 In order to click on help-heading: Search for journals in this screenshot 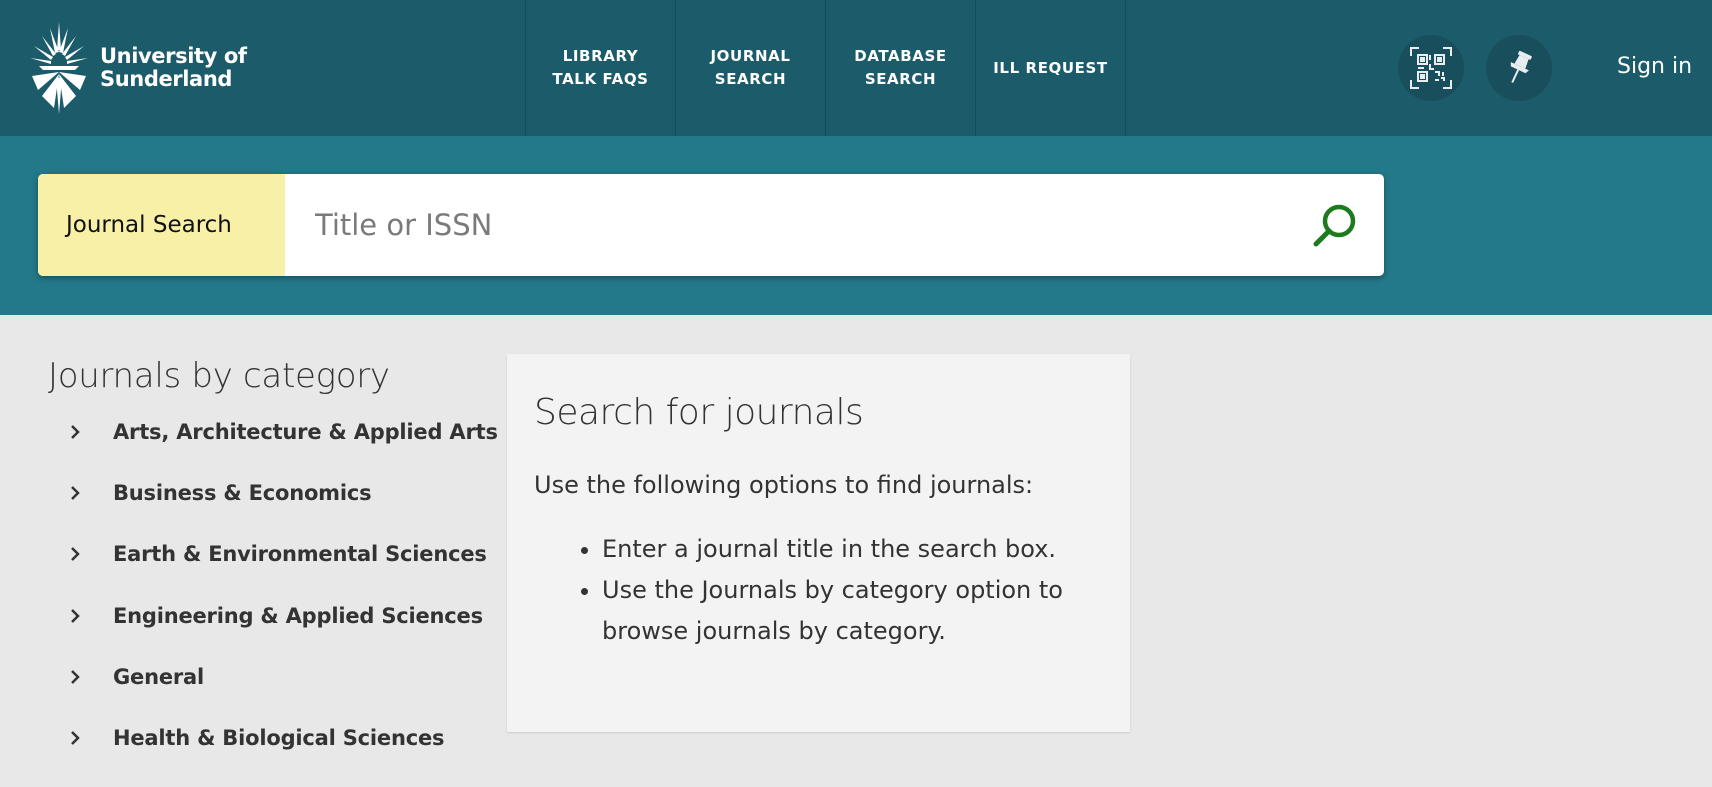, I will do `click(699, 412)`.